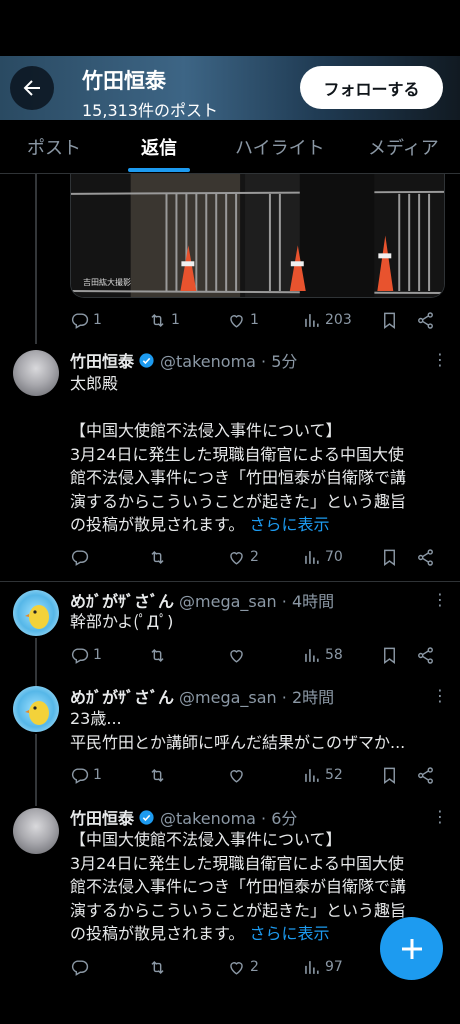  I want to click on post-author-row: めｶﾞがｻﾞさﾞん @mega_san · 2時間, so click(202, 696).